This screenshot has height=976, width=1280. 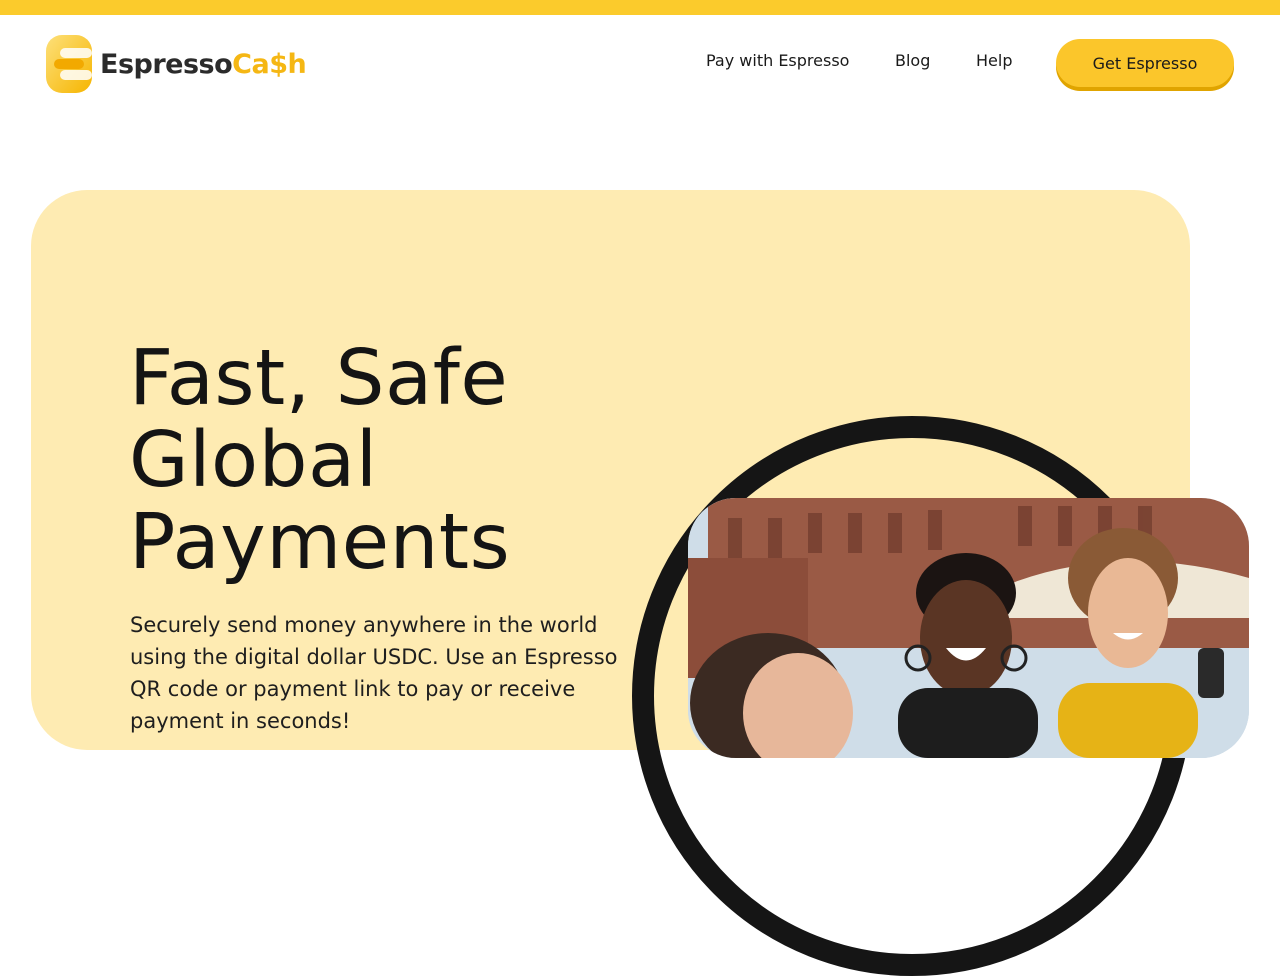 I want to click on nav-pay-with-espresso: Pay with Espresso, so click(x=777, y=60).